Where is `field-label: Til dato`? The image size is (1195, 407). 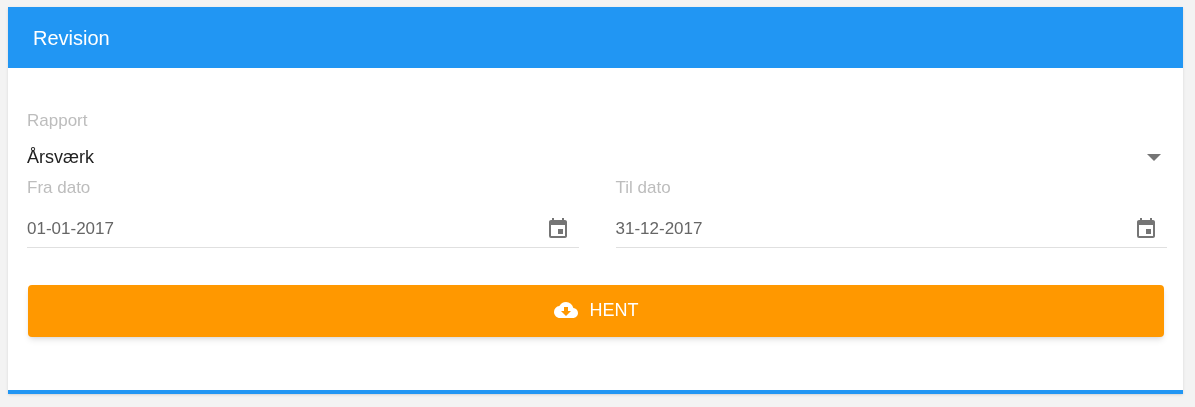 field-label: Til dato is located at coordinates (643, 188).